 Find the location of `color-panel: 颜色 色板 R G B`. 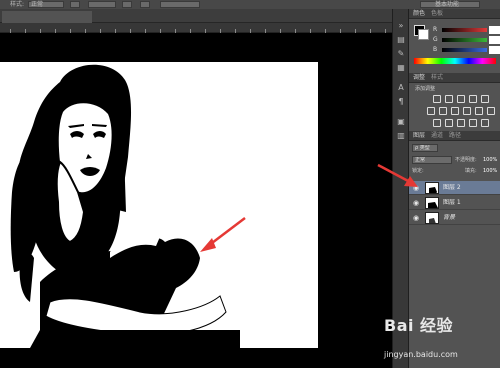

color-panel: 颜色 色板 R G B is located at coordinates (454, 38).